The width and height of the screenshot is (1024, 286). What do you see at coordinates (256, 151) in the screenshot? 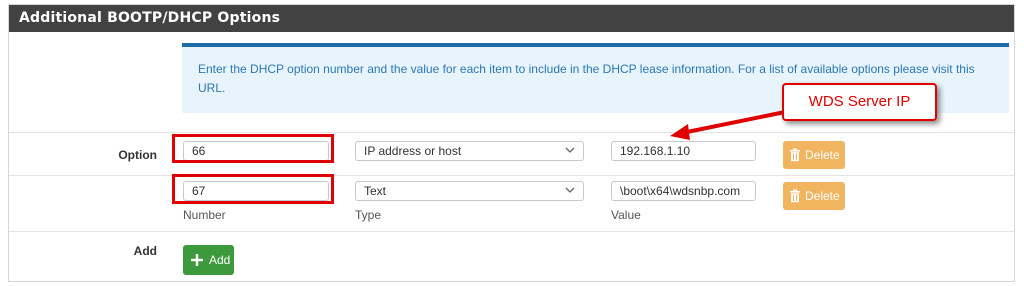
I see `option-number-input: 66` at bounding box center [256, 151].